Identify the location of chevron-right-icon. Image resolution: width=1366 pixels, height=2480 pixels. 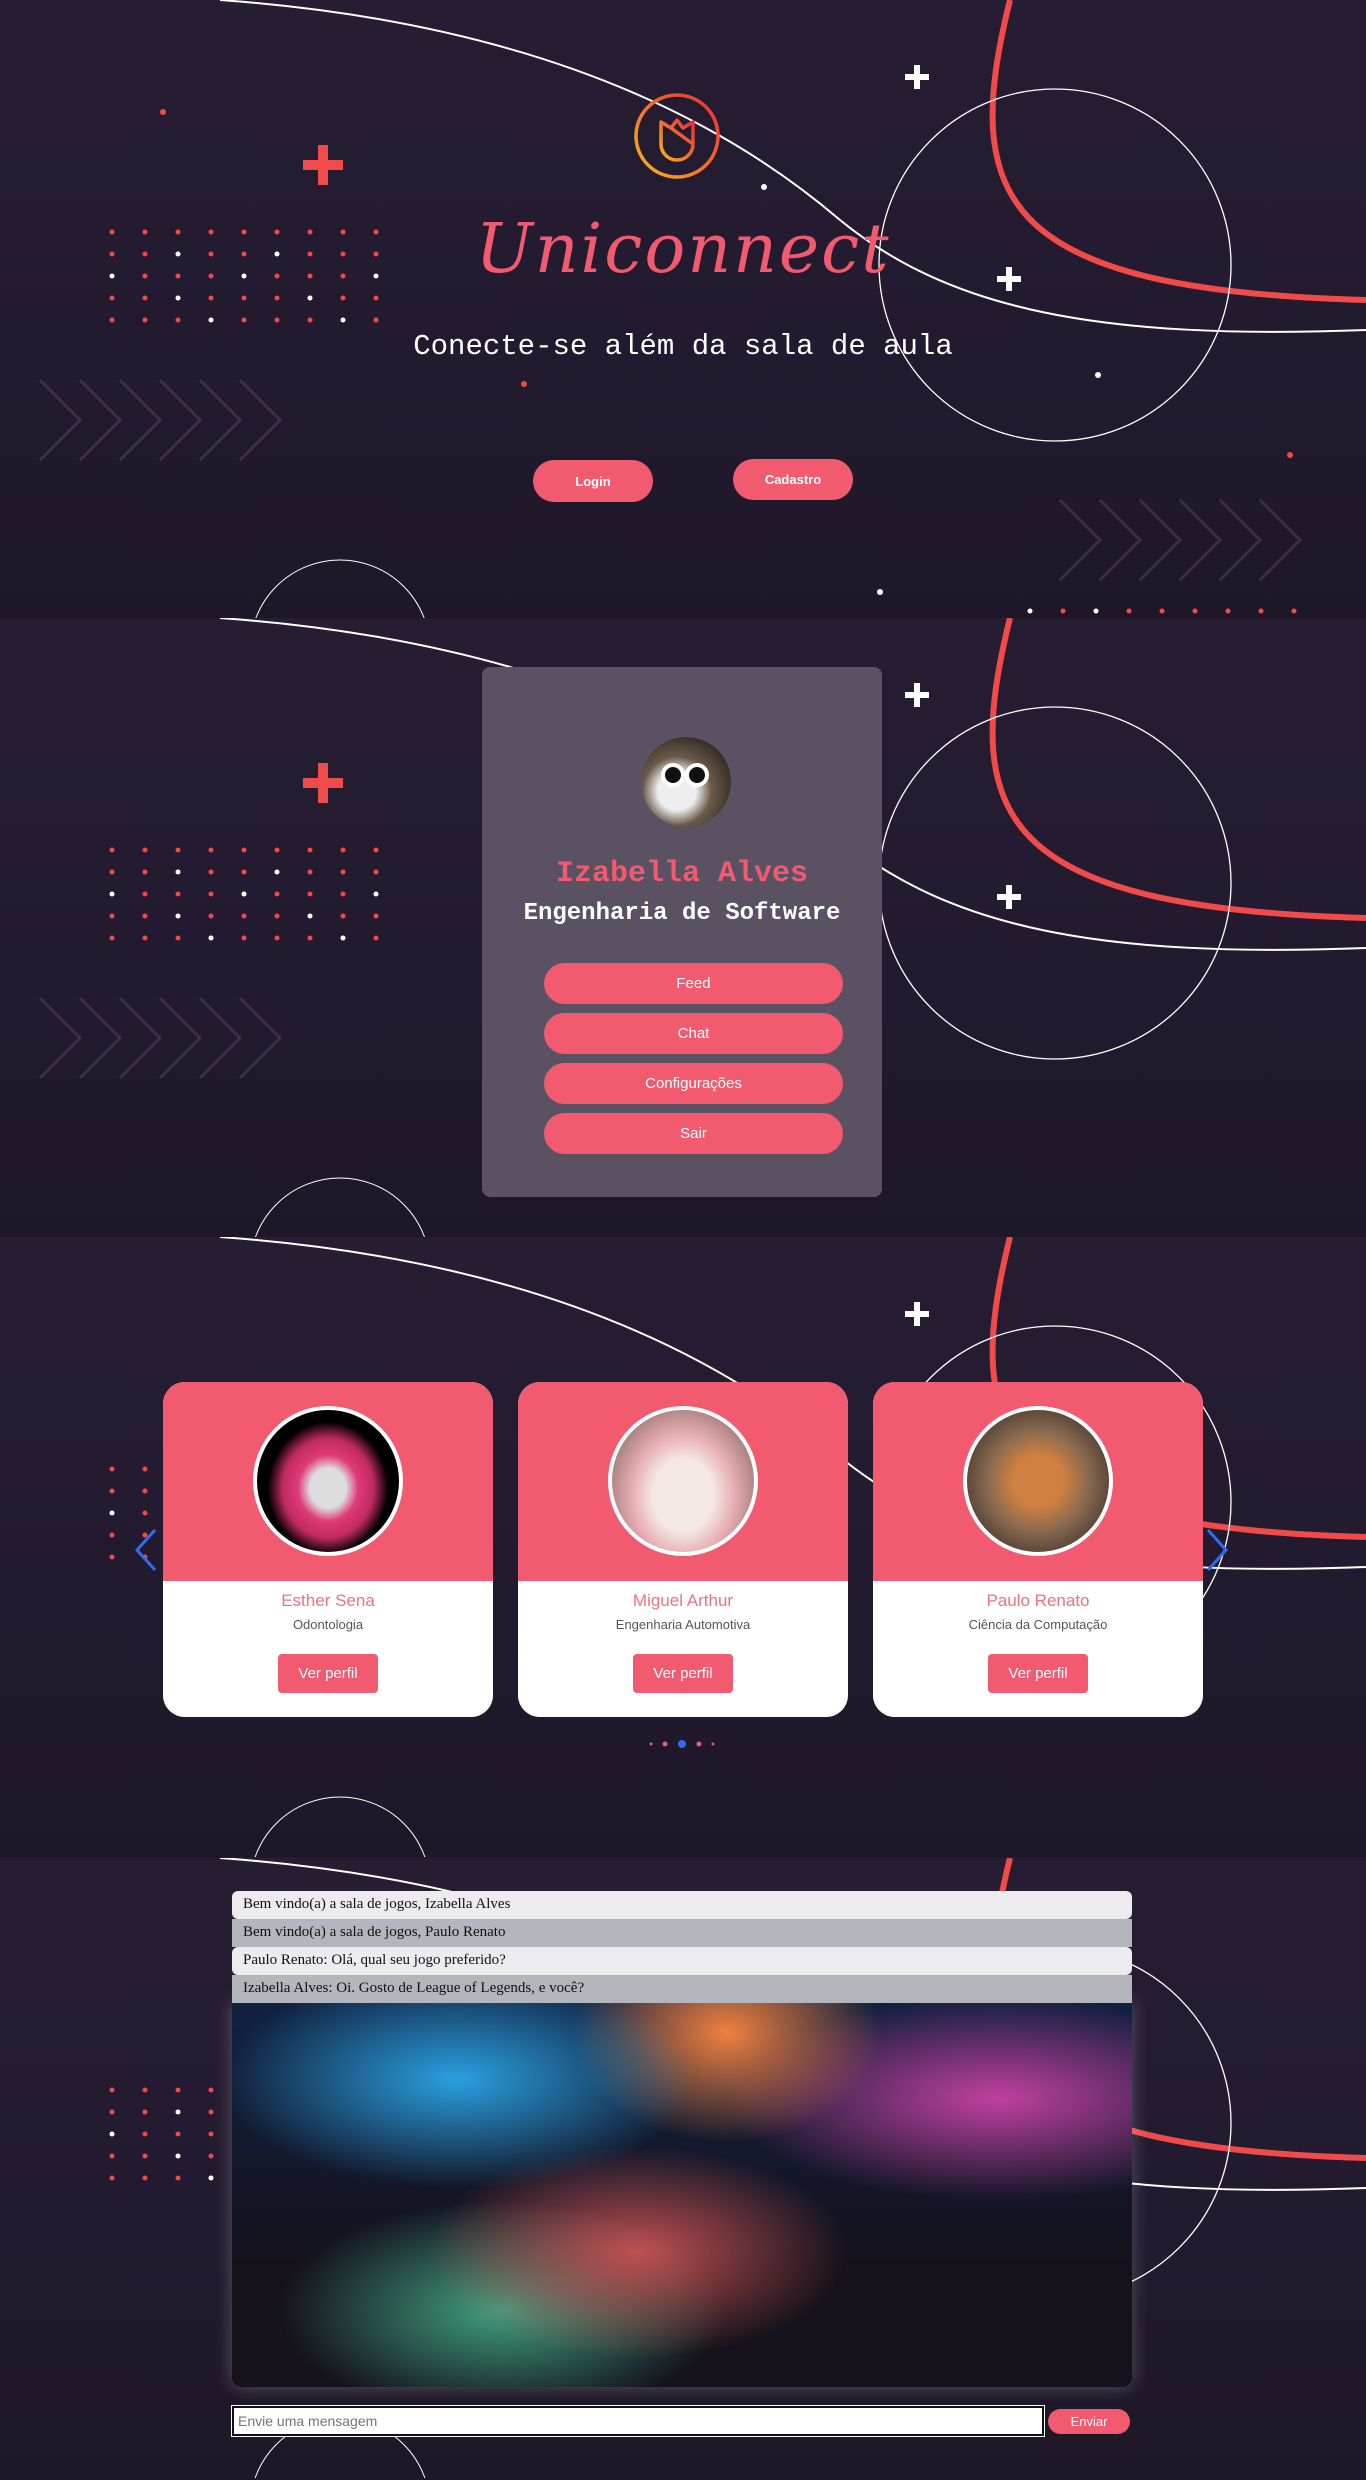
(1217, 1550).